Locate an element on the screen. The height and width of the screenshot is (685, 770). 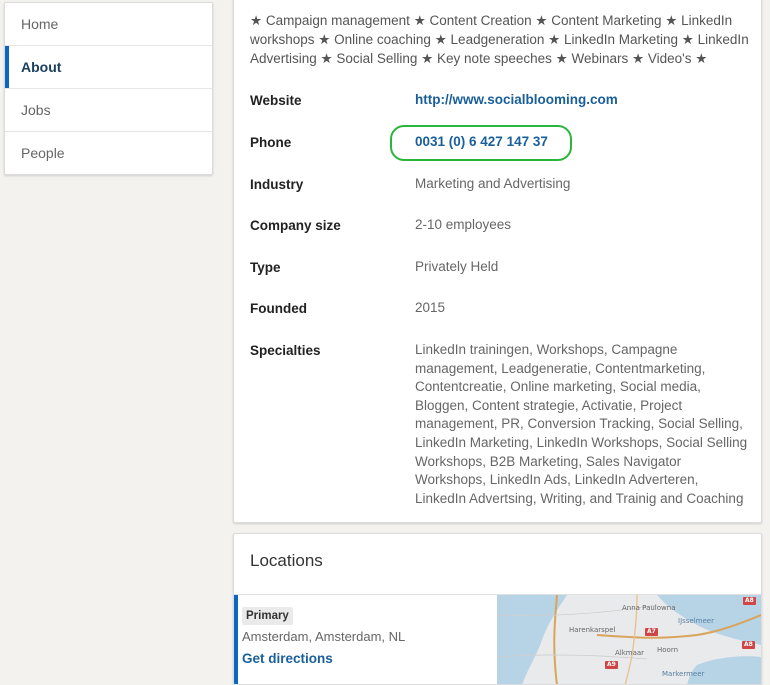
location-address: Amsterdam, Amsterdam, NL is located at coordinates (324, 636).